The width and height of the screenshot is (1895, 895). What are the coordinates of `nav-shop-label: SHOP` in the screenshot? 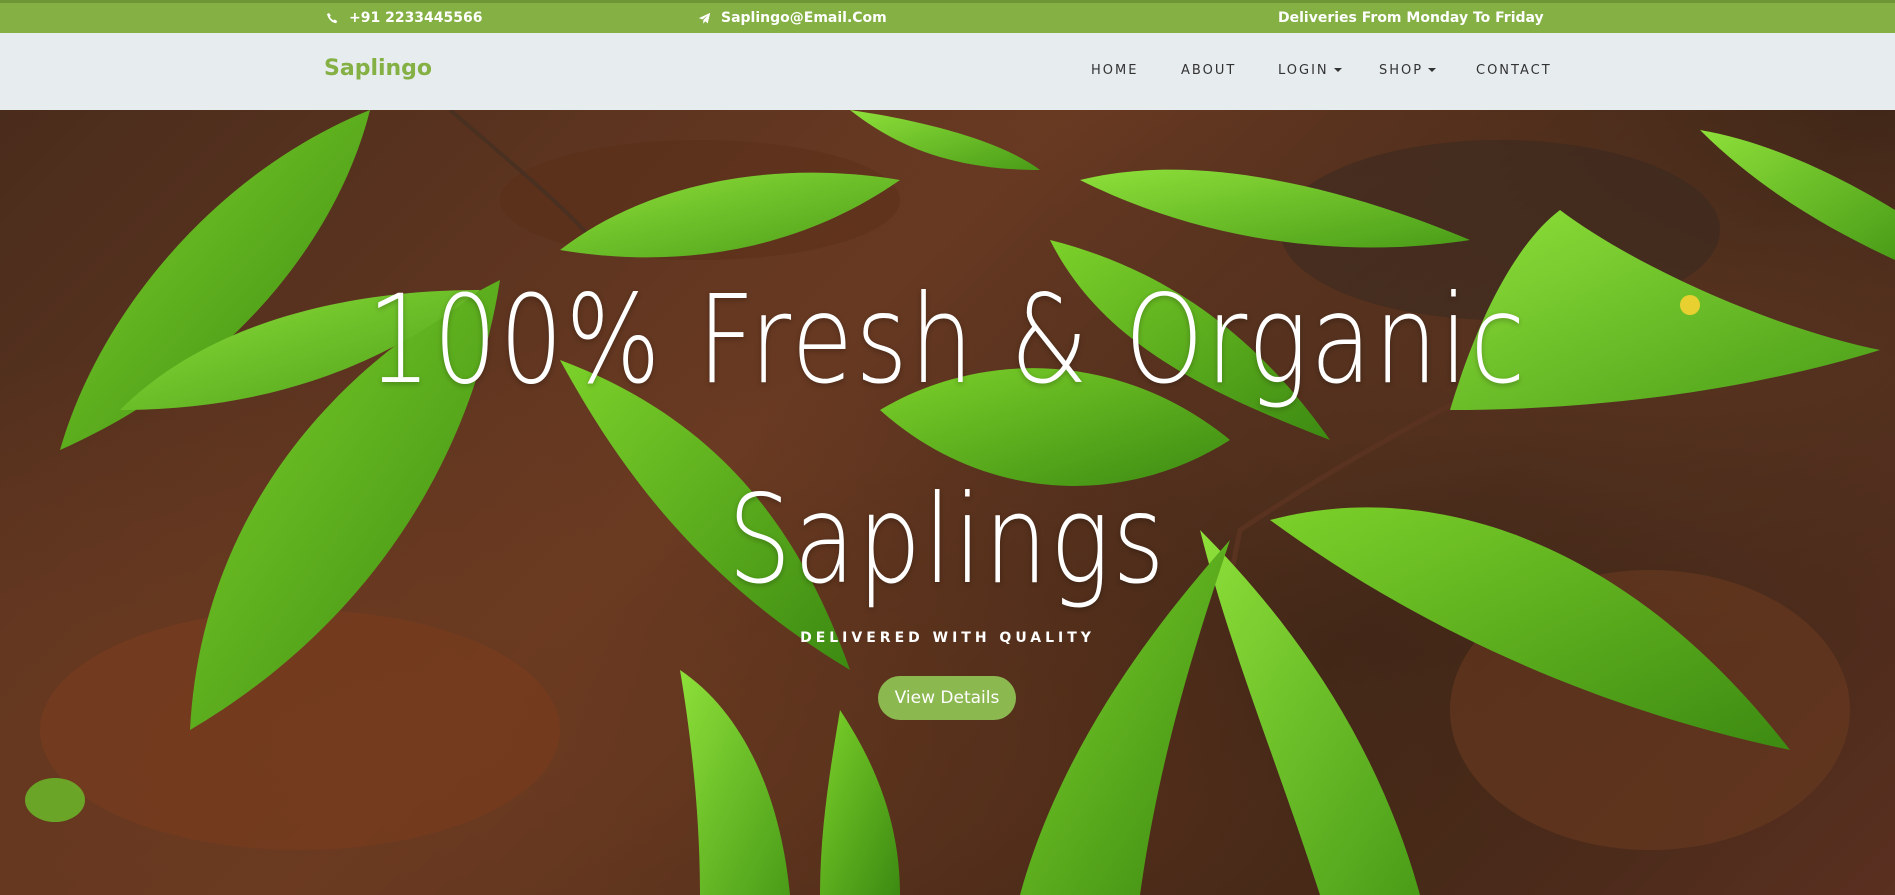 It's located at (1401, 70).